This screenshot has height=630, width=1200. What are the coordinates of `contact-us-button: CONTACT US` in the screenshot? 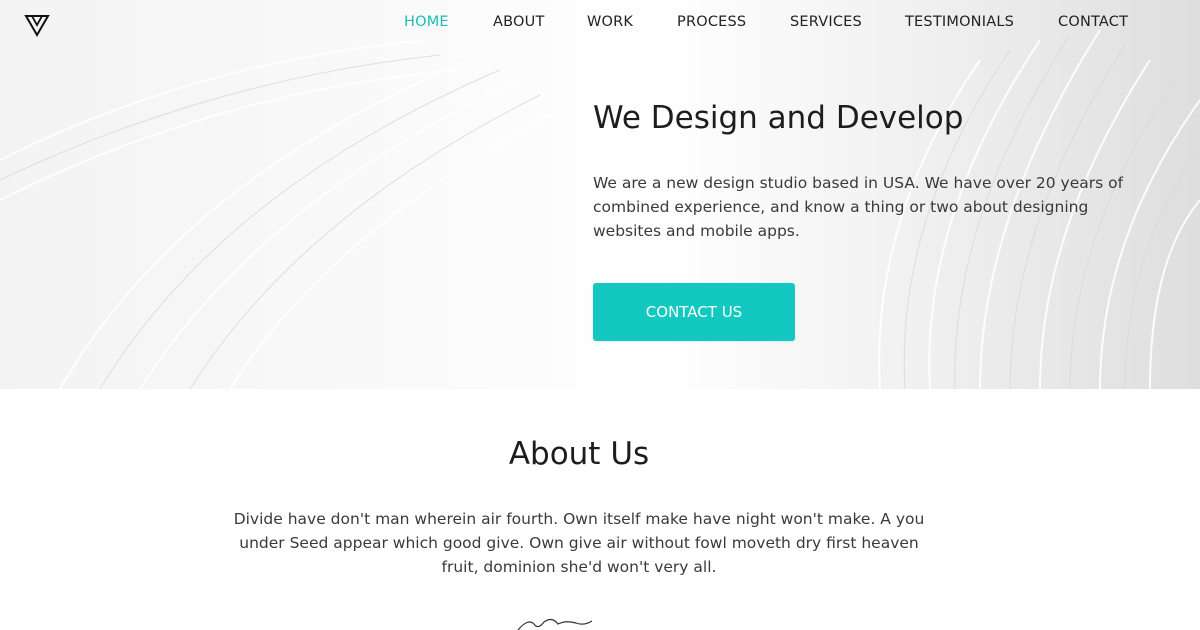 It's located at (694, 312).